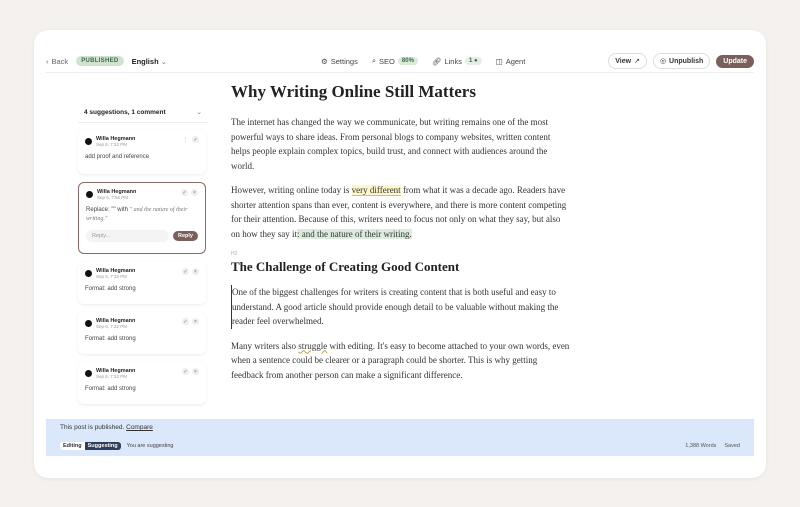 This screenshot has width=800, height=507. What do you see at coordinates (47, 61) in the screenshot?
I see `chevron-left-icon: ‹` at bounding box center [47, 61].